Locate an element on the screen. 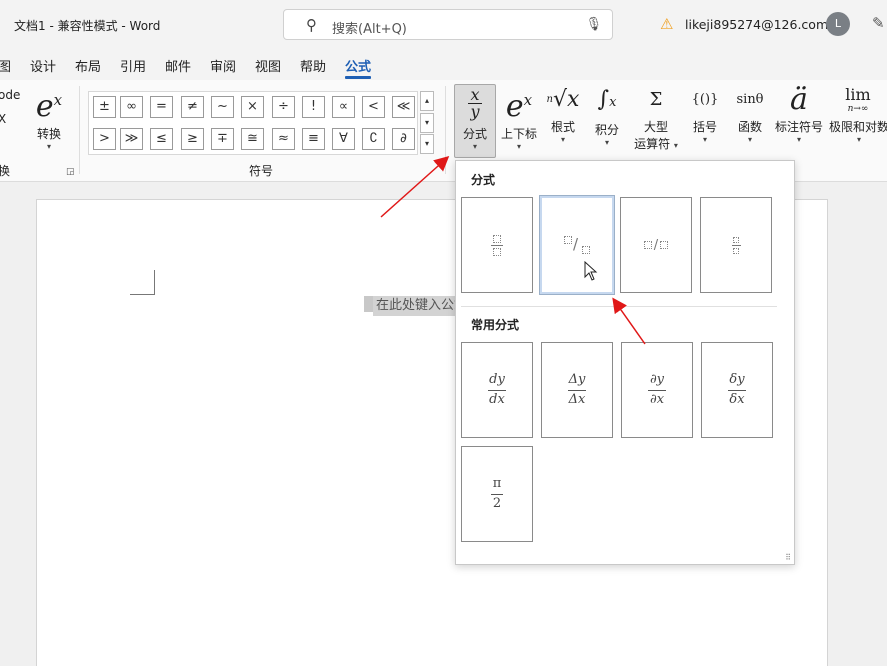  bracket-icon: {()} is located at coordinates (705, 99).